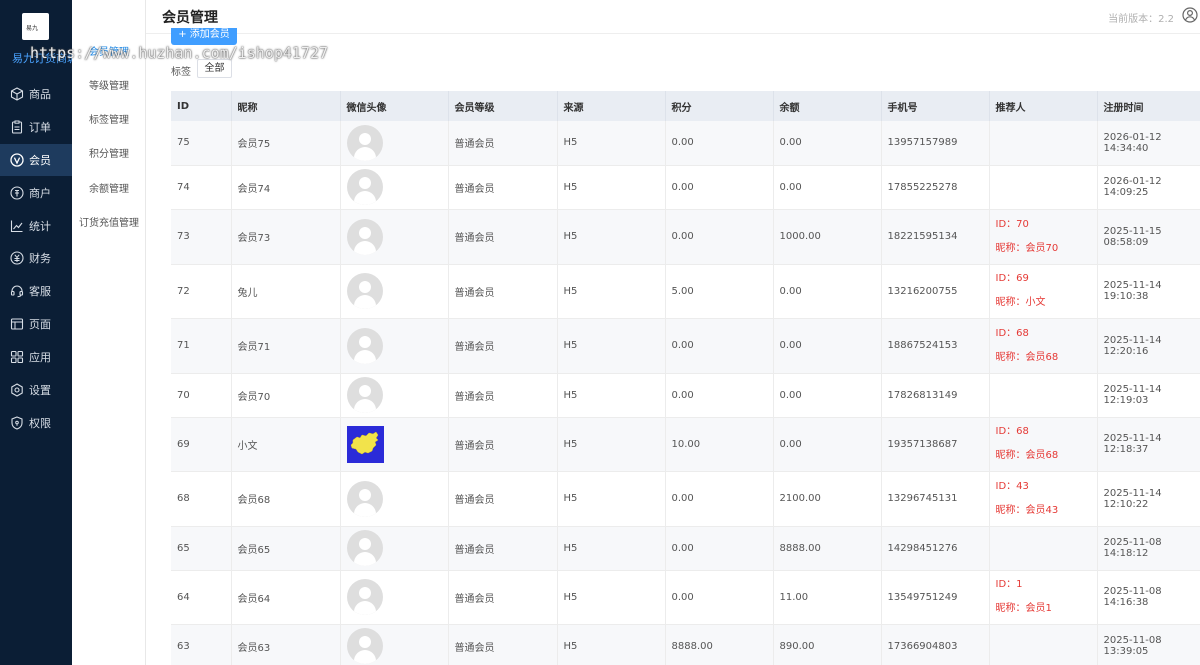 Image resolution: width=1200 pixels, height=665 pixels. What do you see at coordinates (611, 106) in the screenshot?
I see `column-header: 来源` at bounding box center [611, 106].